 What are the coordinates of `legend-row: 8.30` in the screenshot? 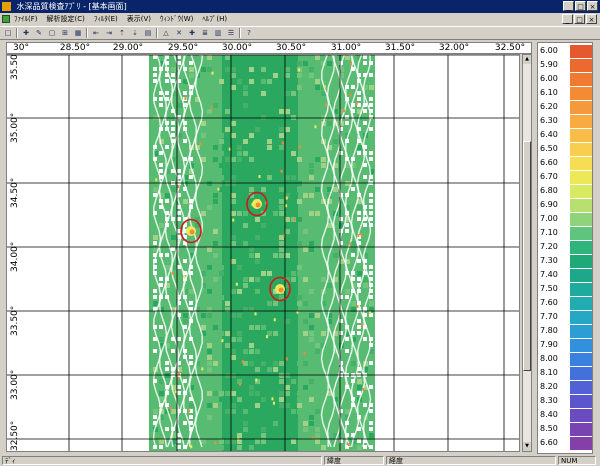 It's located at (566, 401).